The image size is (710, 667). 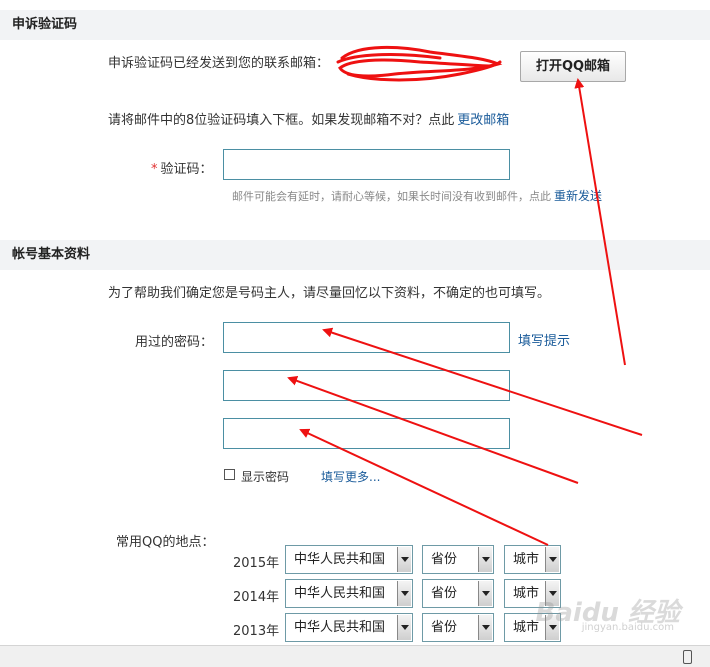 I want to click on province-select-2013: 省份, so click(x=458, y=627).